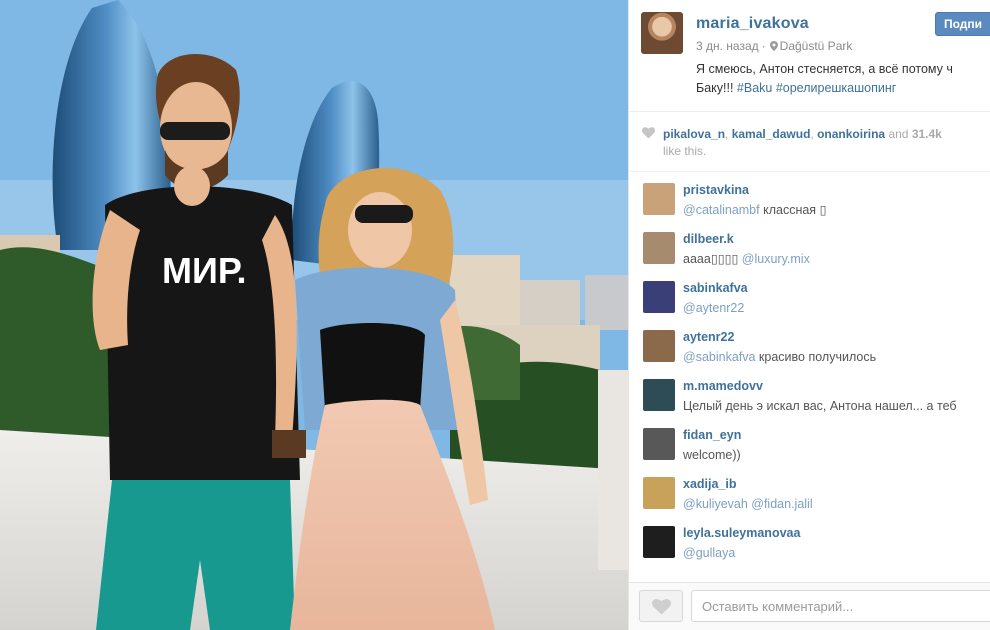  Describe the element at coordinates (662, 33) in the screenshot. I see `author-avatar` at that location.